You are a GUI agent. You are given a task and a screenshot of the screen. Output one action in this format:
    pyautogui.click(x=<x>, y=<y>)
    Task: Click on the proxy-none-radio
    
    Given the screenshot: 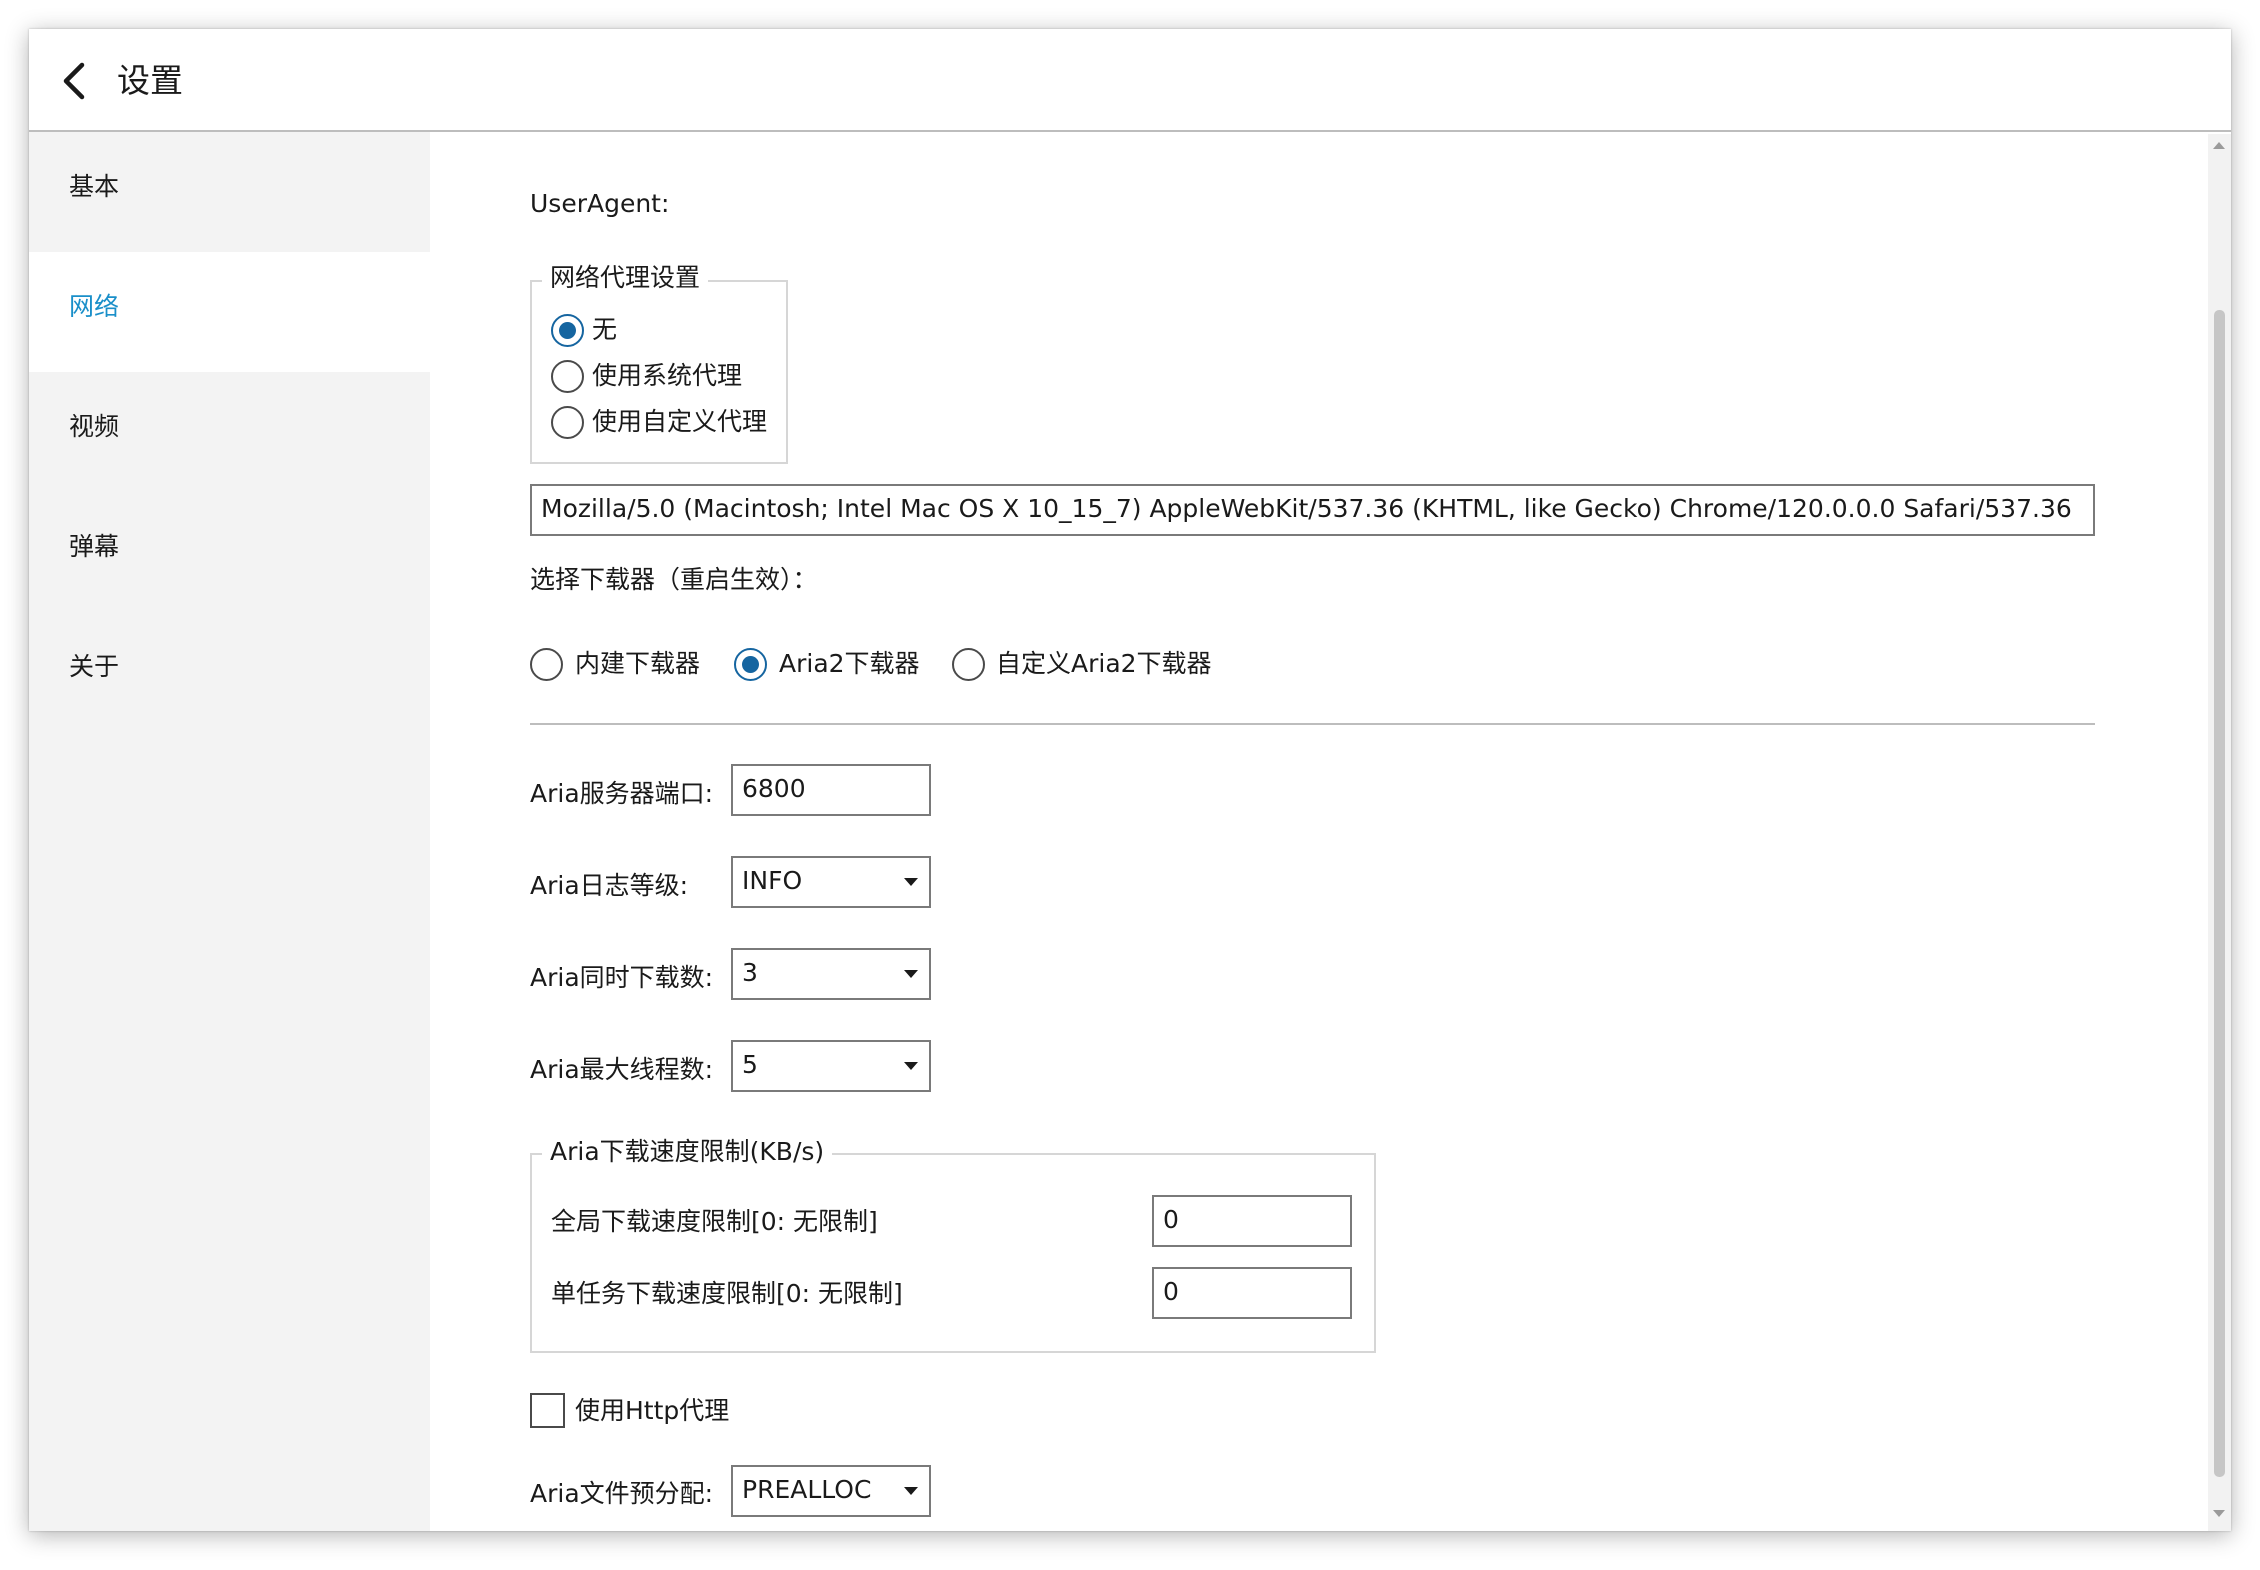 What is the action you would take?
    pyautogui.click(x=567, y=330)
    